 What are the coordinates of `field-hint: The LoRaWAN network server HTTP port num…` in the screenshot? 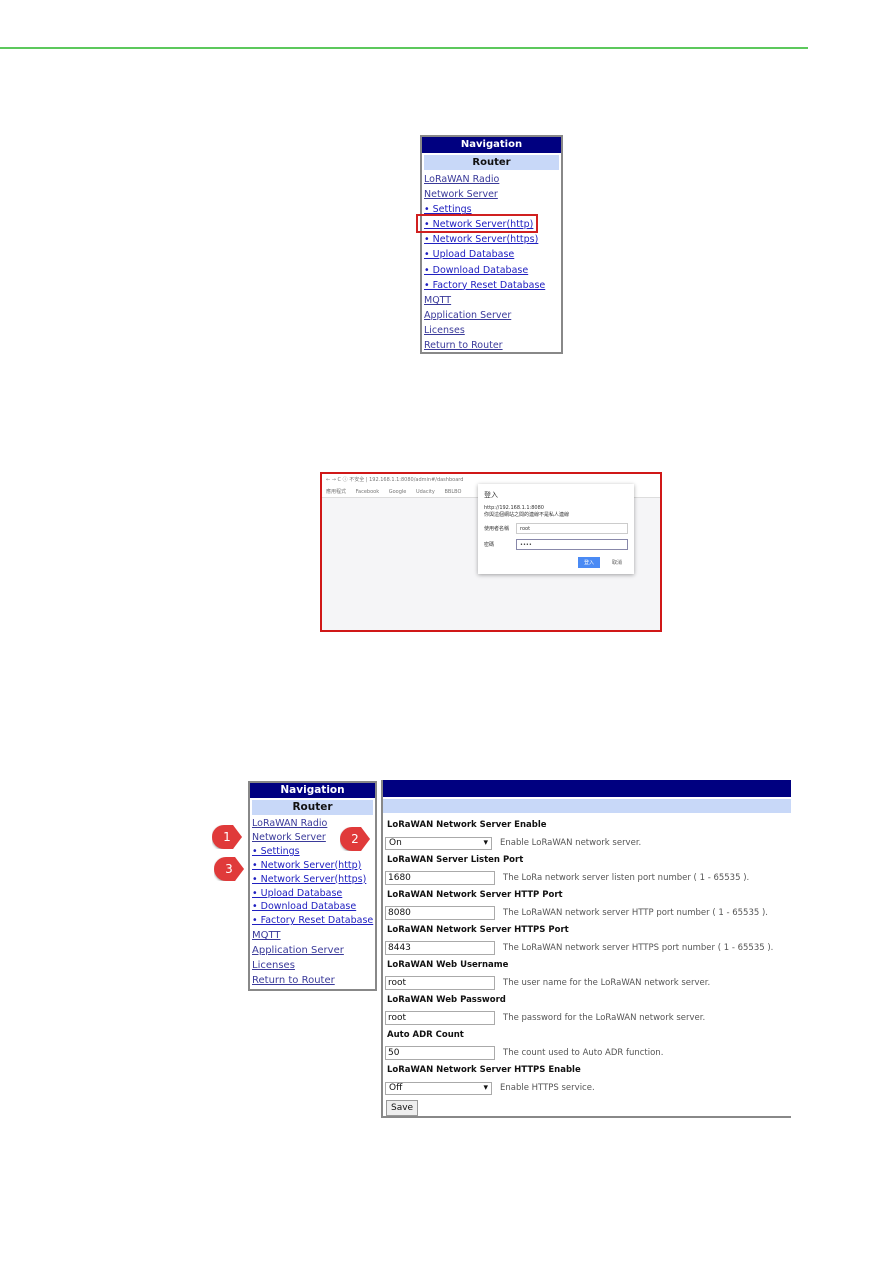 It's located at (635, 913).